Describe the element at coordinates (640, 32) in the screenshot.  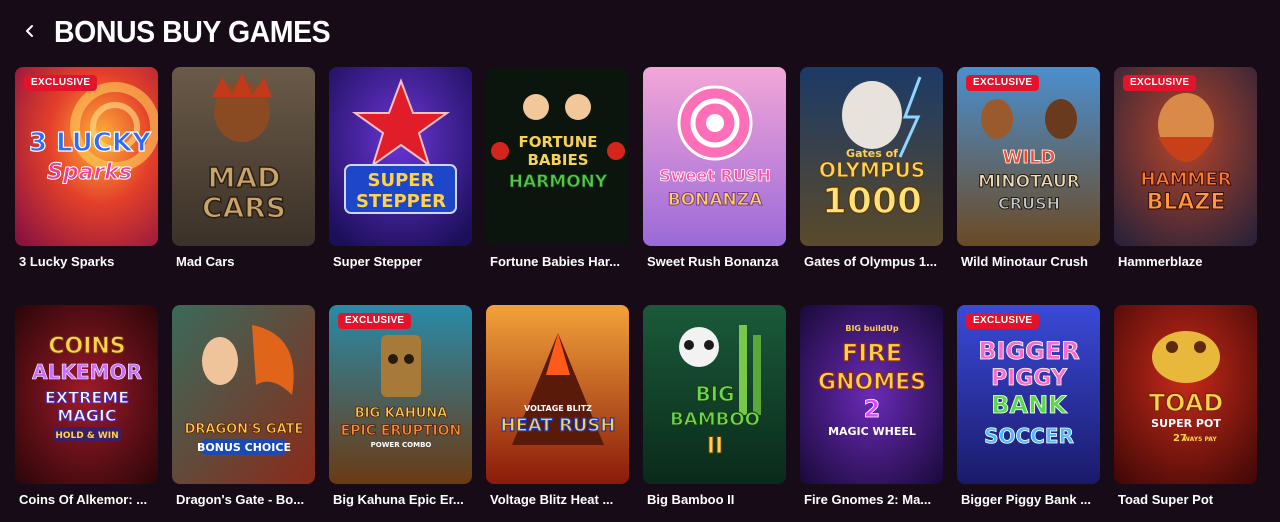
I see `page-header: BONUS BUY GAMES` at that location.